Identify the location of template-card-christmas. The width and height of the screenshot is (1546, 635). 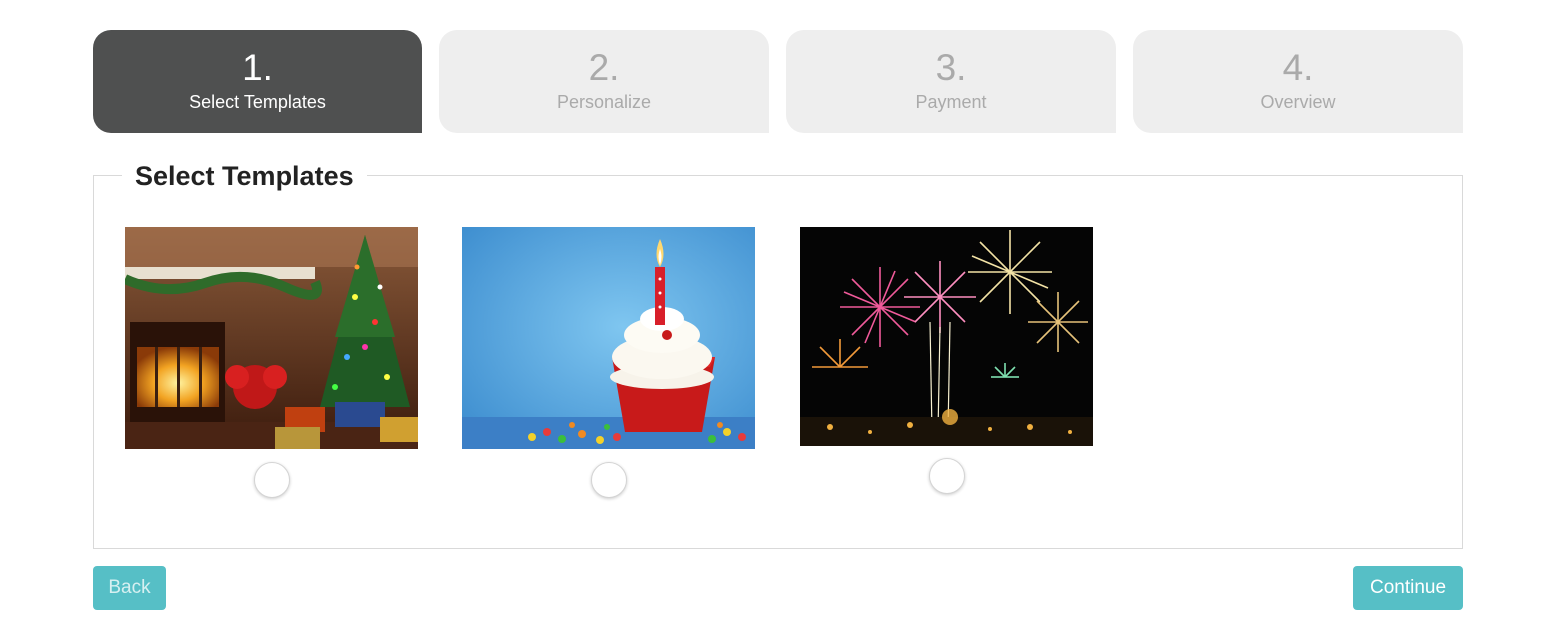
(271, 362).